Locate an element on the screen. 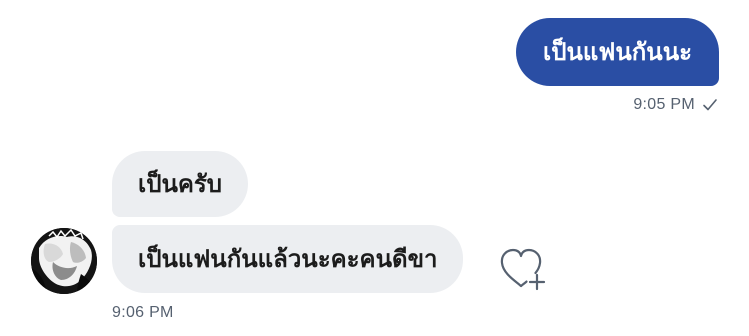 The image size is (749, 336). incoming-message-bubble: เป็นครับ is located at coordinates (180, 184).